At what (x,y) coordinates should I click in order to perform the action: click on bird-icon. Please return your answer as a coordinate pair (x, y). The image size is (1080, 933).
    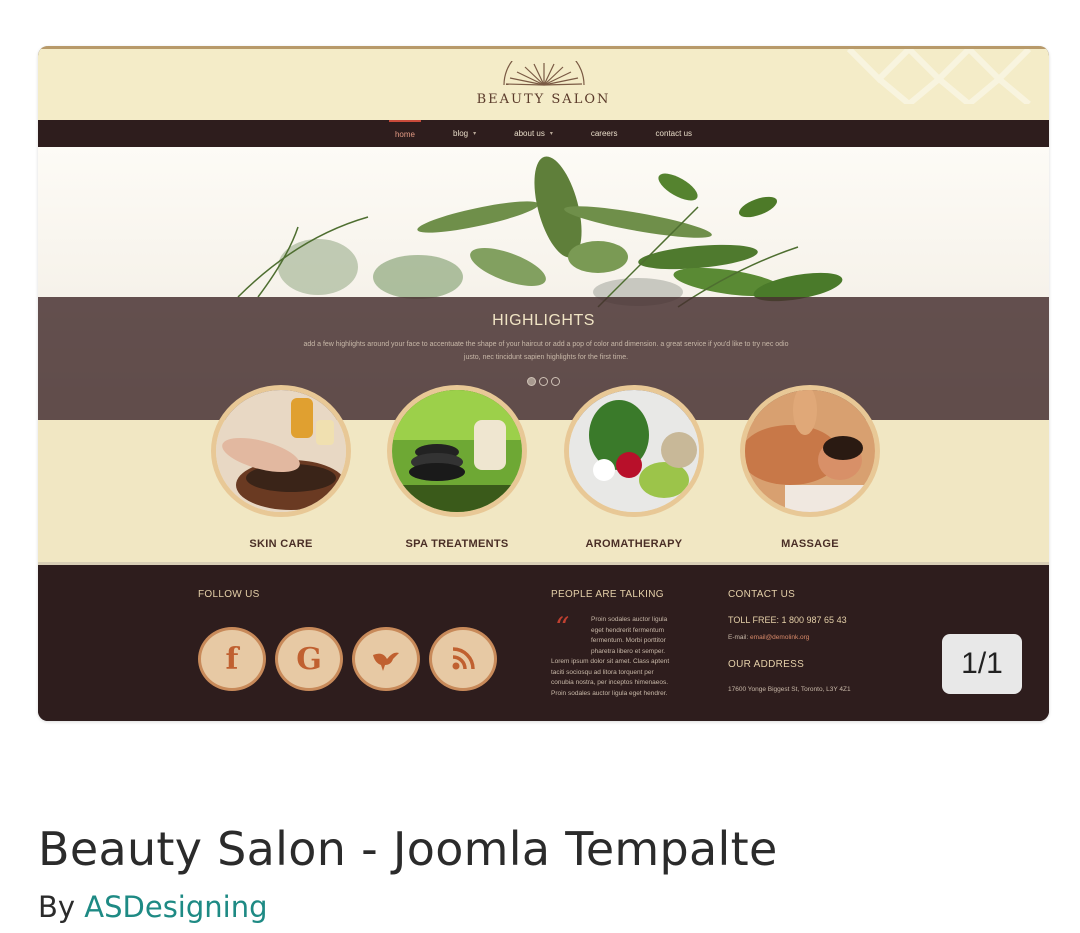
    Looking at the image, I should click on (386, 661).